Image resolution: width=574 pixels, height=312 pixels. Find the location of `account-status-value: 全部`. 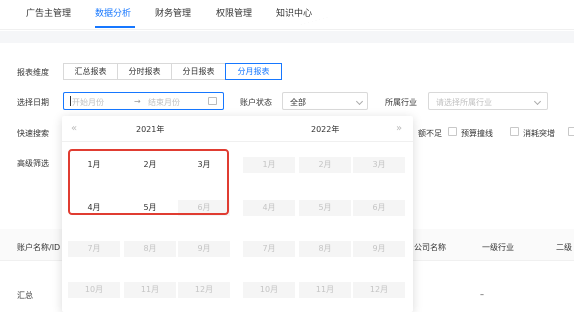

account-status-value: 全部 is located at coordinates (298, 102).